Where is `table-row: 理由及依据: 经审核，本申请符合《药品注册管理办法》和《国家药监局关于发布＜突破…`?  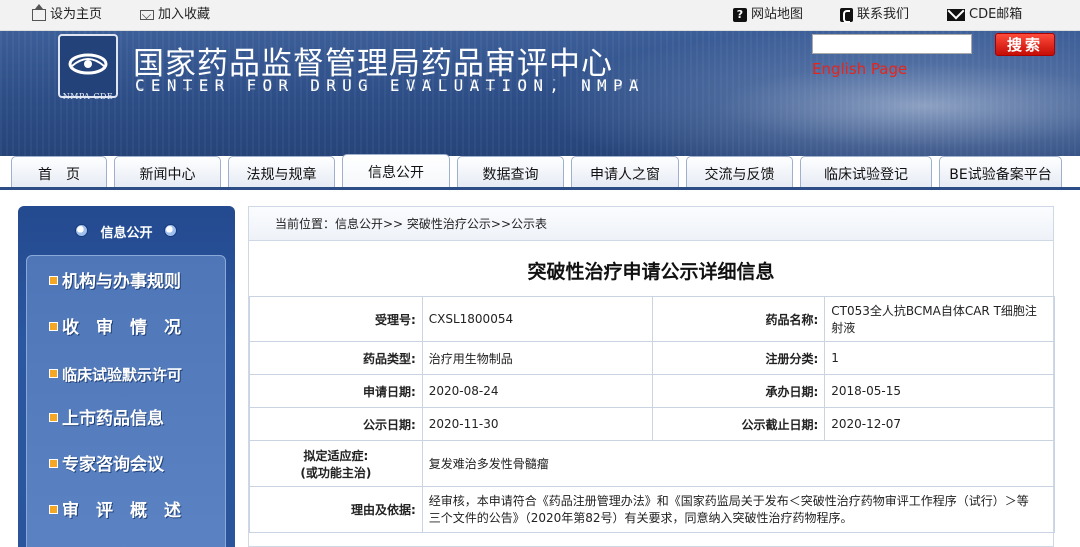 table-row: 理由及依据: 经审核，本申请符合《药品注册管理办法》和《国家药监局关于发布＜突破… is located at coordinates (652, 509).